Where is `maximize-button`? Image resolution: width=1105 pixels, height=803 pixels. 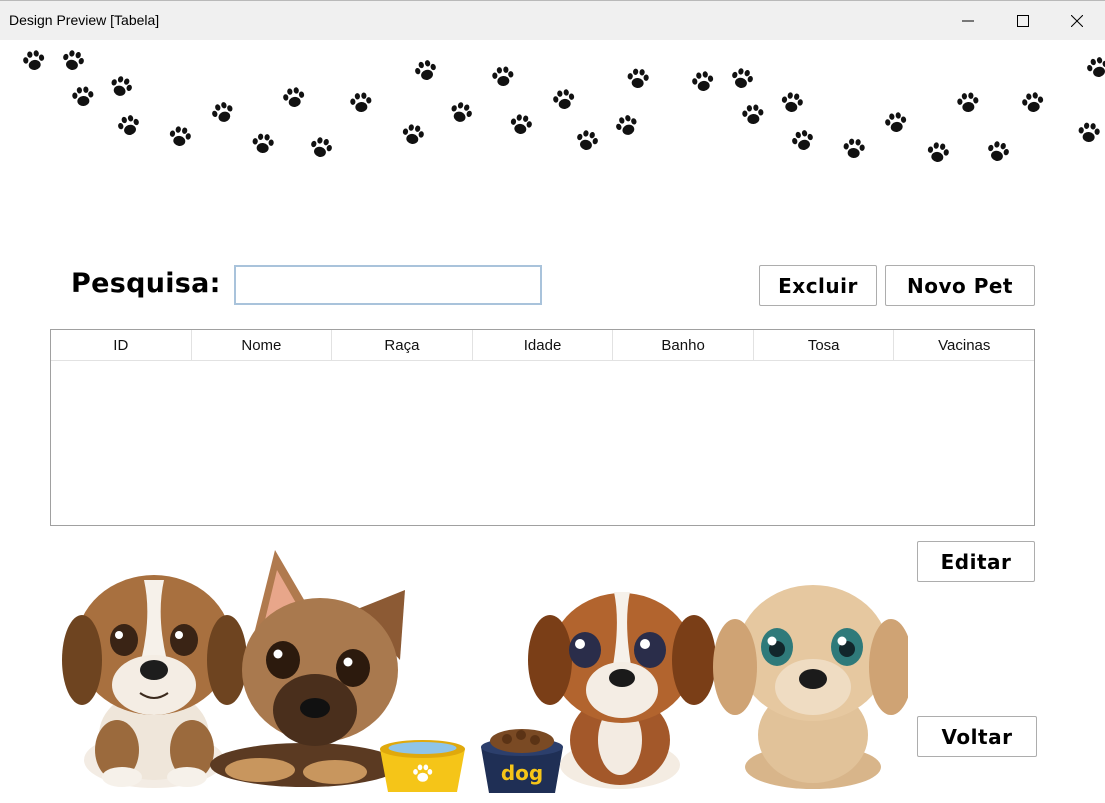
maximize-button is located at coordinates (1023, 21).